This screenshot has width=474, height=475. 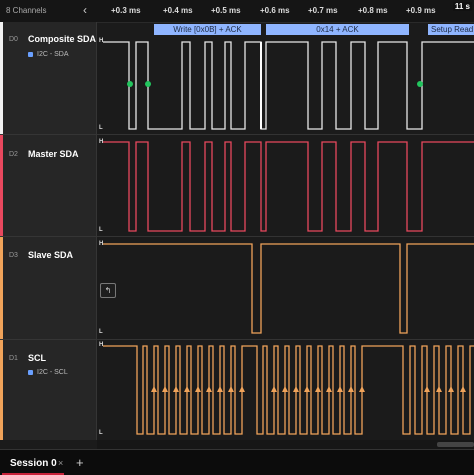 What do you see at coordinates (52, 372) in the screenshot?
I see `analyzer-label: I2C - SCL` at bounding box center [52, 372].